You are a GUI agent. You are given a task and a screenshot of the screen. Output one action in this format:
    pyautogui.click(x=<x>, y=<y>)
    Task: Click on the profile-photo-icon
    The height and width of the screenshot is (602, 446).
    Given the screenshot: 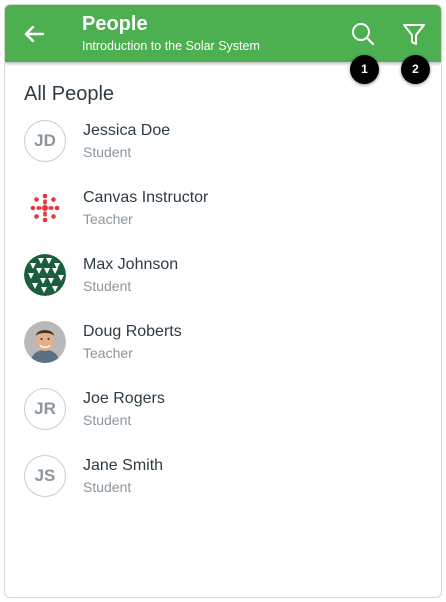 What is the action you would take?
    pyautogui.click(x=45, y=342)
    